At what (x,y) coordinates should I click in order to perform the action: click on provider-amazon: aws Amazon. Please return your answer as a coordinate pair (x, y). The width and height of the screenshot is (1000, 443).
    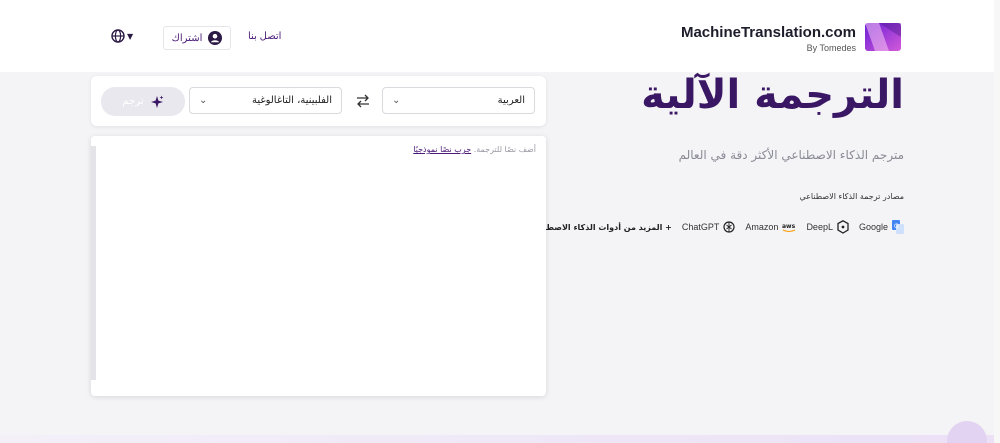
    Looking at the image, I should click on (770, 227).